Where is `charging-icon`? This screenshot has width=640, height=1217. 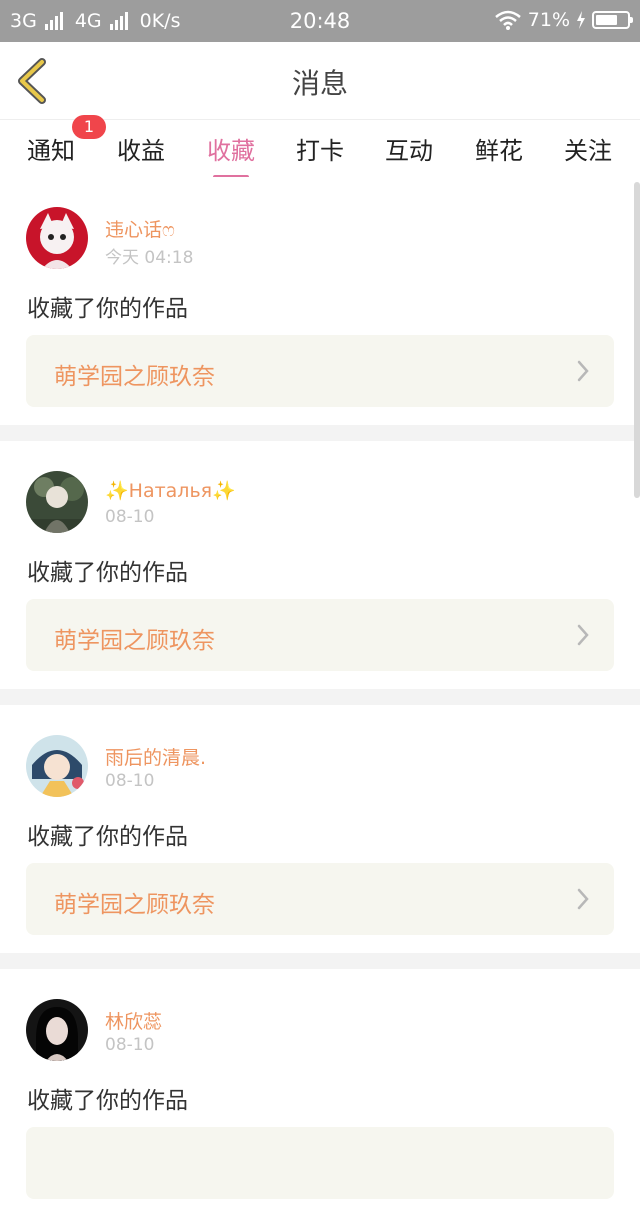
charging-icon is located at coordinates (581, 20).